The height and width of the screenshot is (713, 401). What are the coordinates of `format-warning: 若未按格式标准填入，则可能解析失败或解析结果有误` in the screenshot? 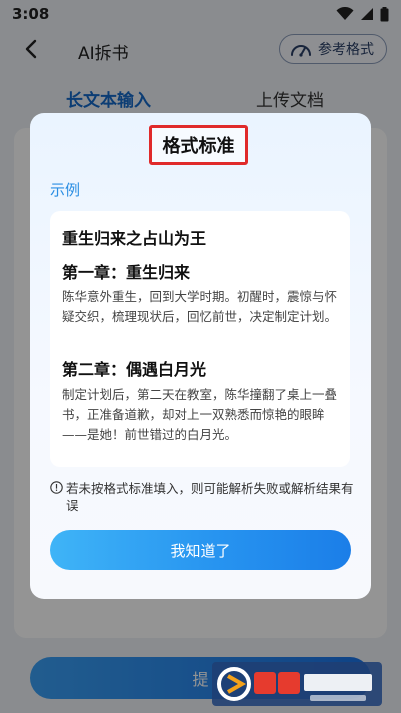 It's located at (202, 497).